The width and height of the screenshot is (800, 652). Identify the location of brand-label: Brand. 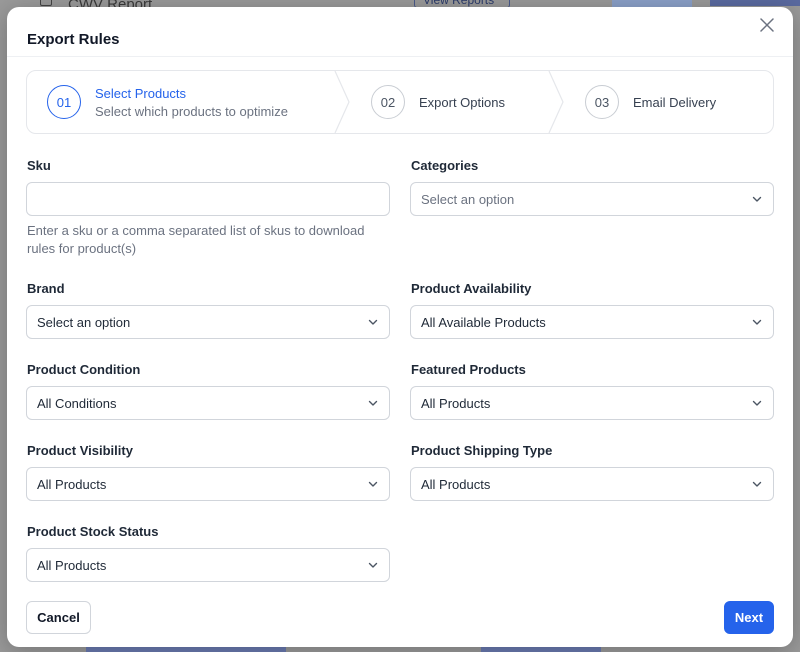
(46, 288).